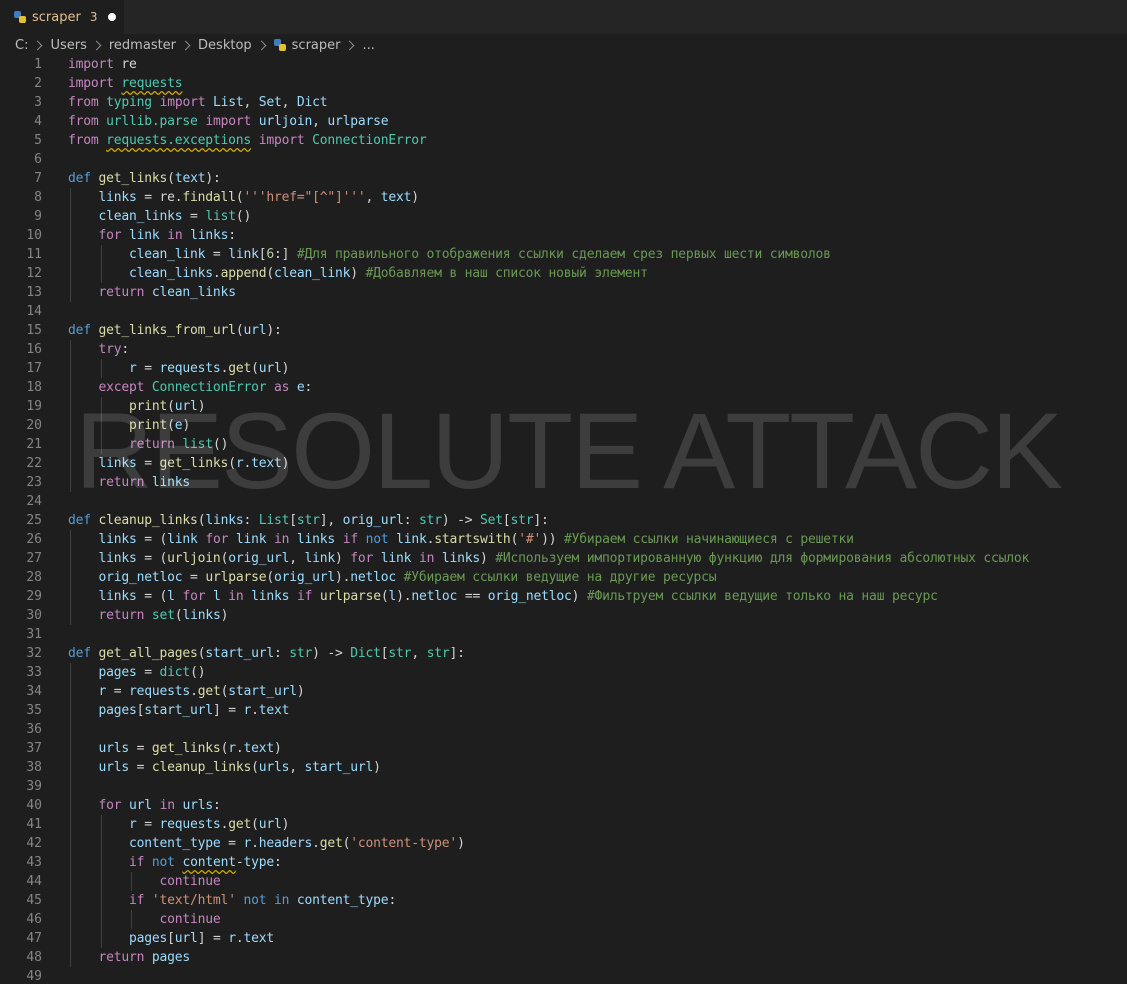  I want to click on unsaved-dot-icon, so click(112, 17).